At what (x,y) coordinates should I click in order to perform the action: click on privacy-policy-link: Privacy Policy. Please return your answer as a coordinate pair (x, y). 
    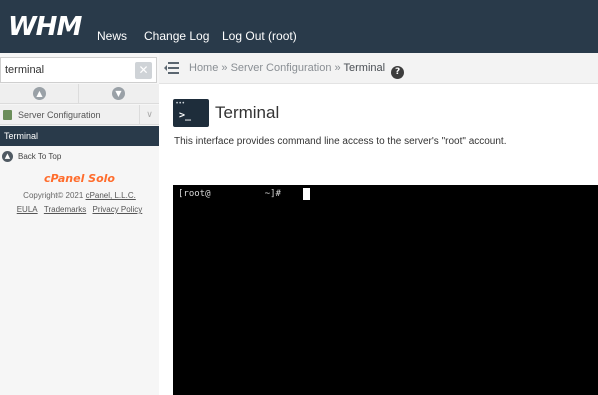
    Looking at the image, I should click on (117, 209).